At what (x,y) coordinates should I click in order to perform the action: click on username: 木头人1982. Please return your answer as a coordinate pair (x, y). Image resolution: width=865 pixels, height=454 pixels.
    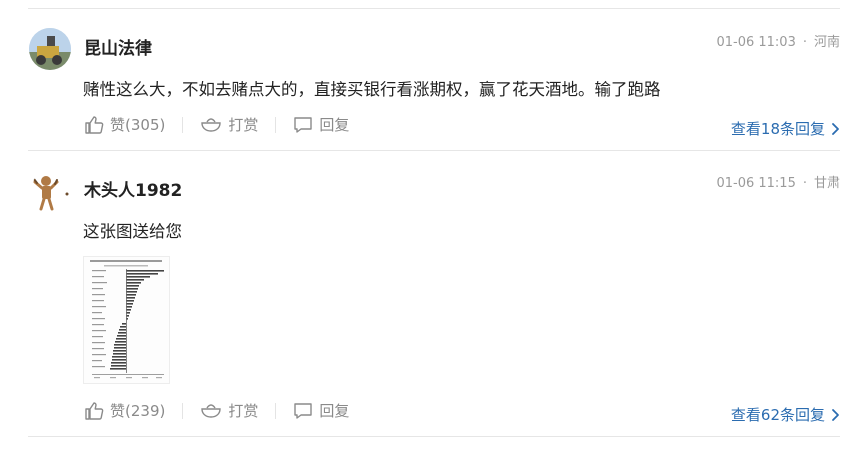
    Looking at the image, I should click on (133, 188).